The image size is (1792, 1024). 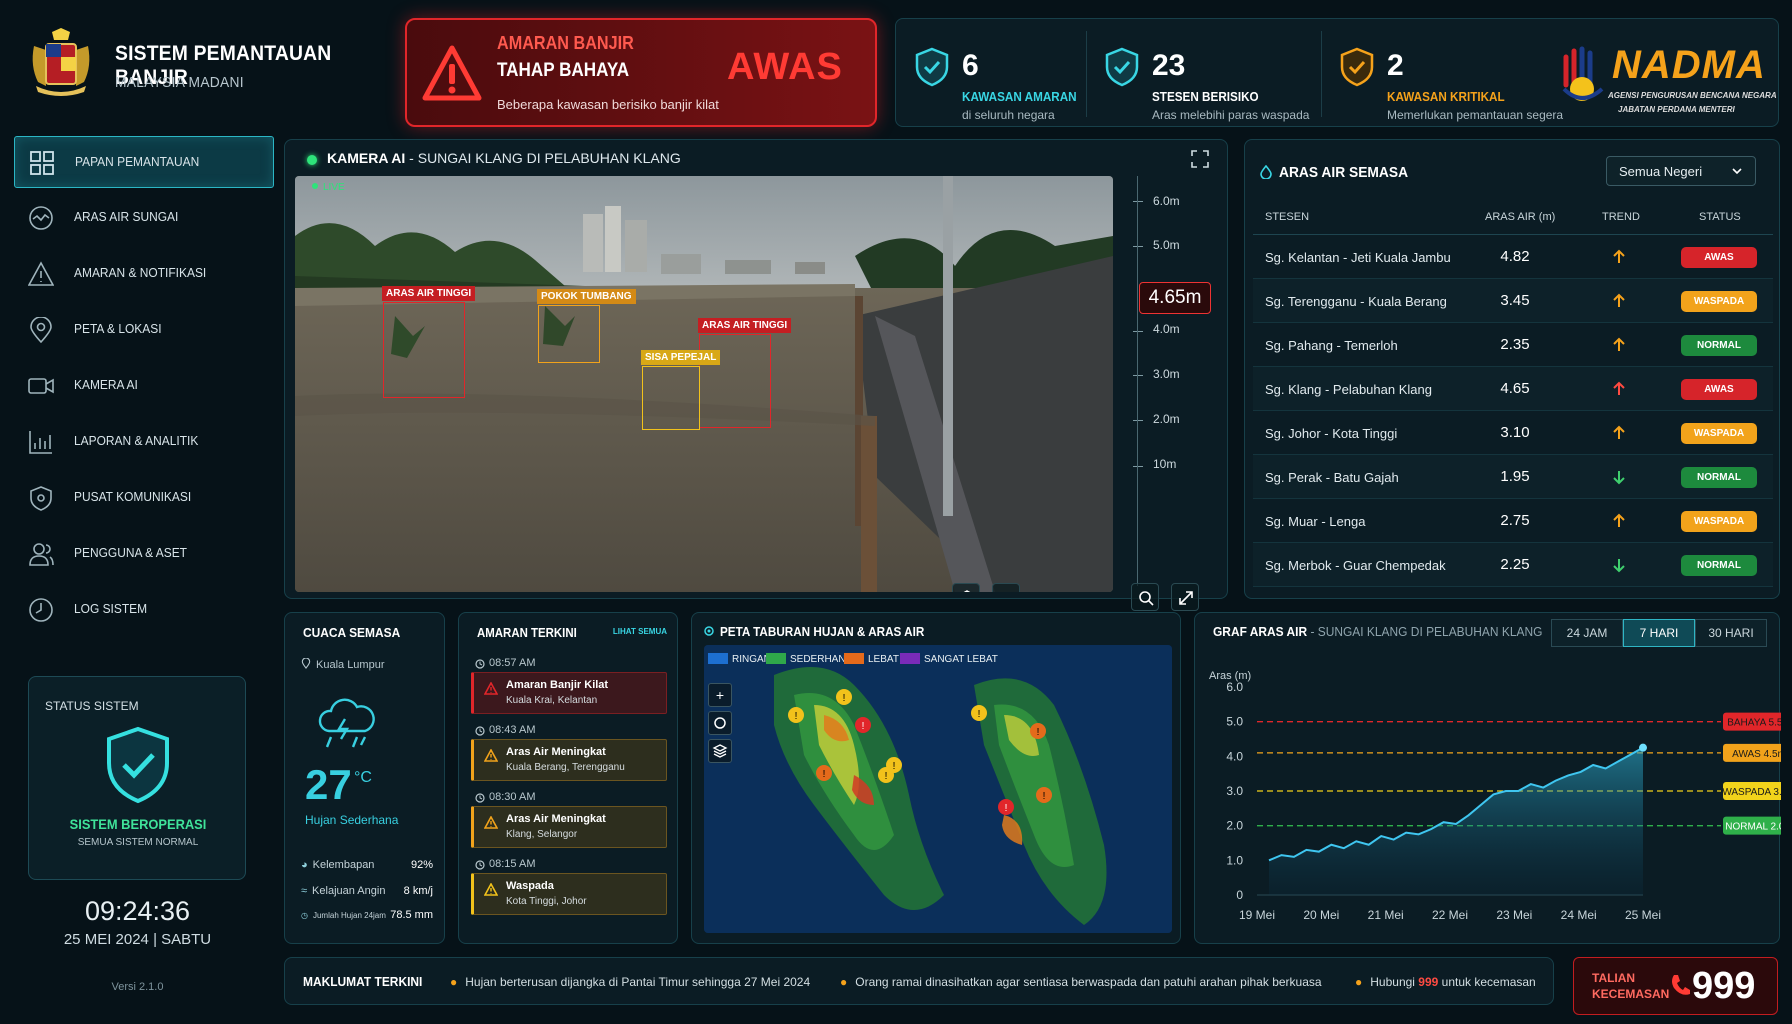 I want to click on detection-label: SISA PEPEJAL, so click(x=681, y=357).